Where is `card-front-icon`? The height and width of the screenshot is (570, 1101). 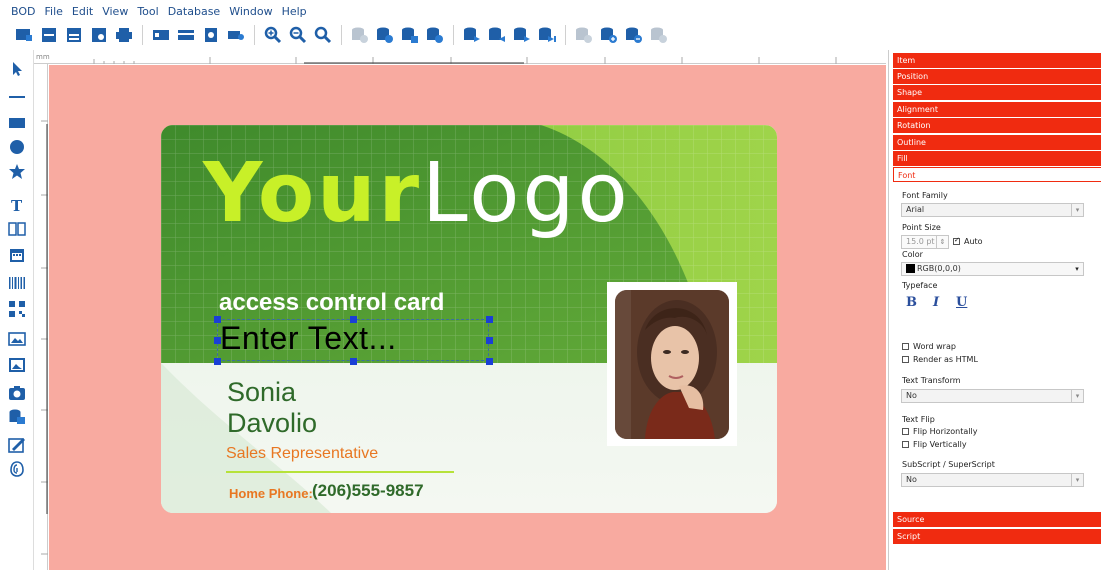
card-front-icon is located at coordinates (161, 35).